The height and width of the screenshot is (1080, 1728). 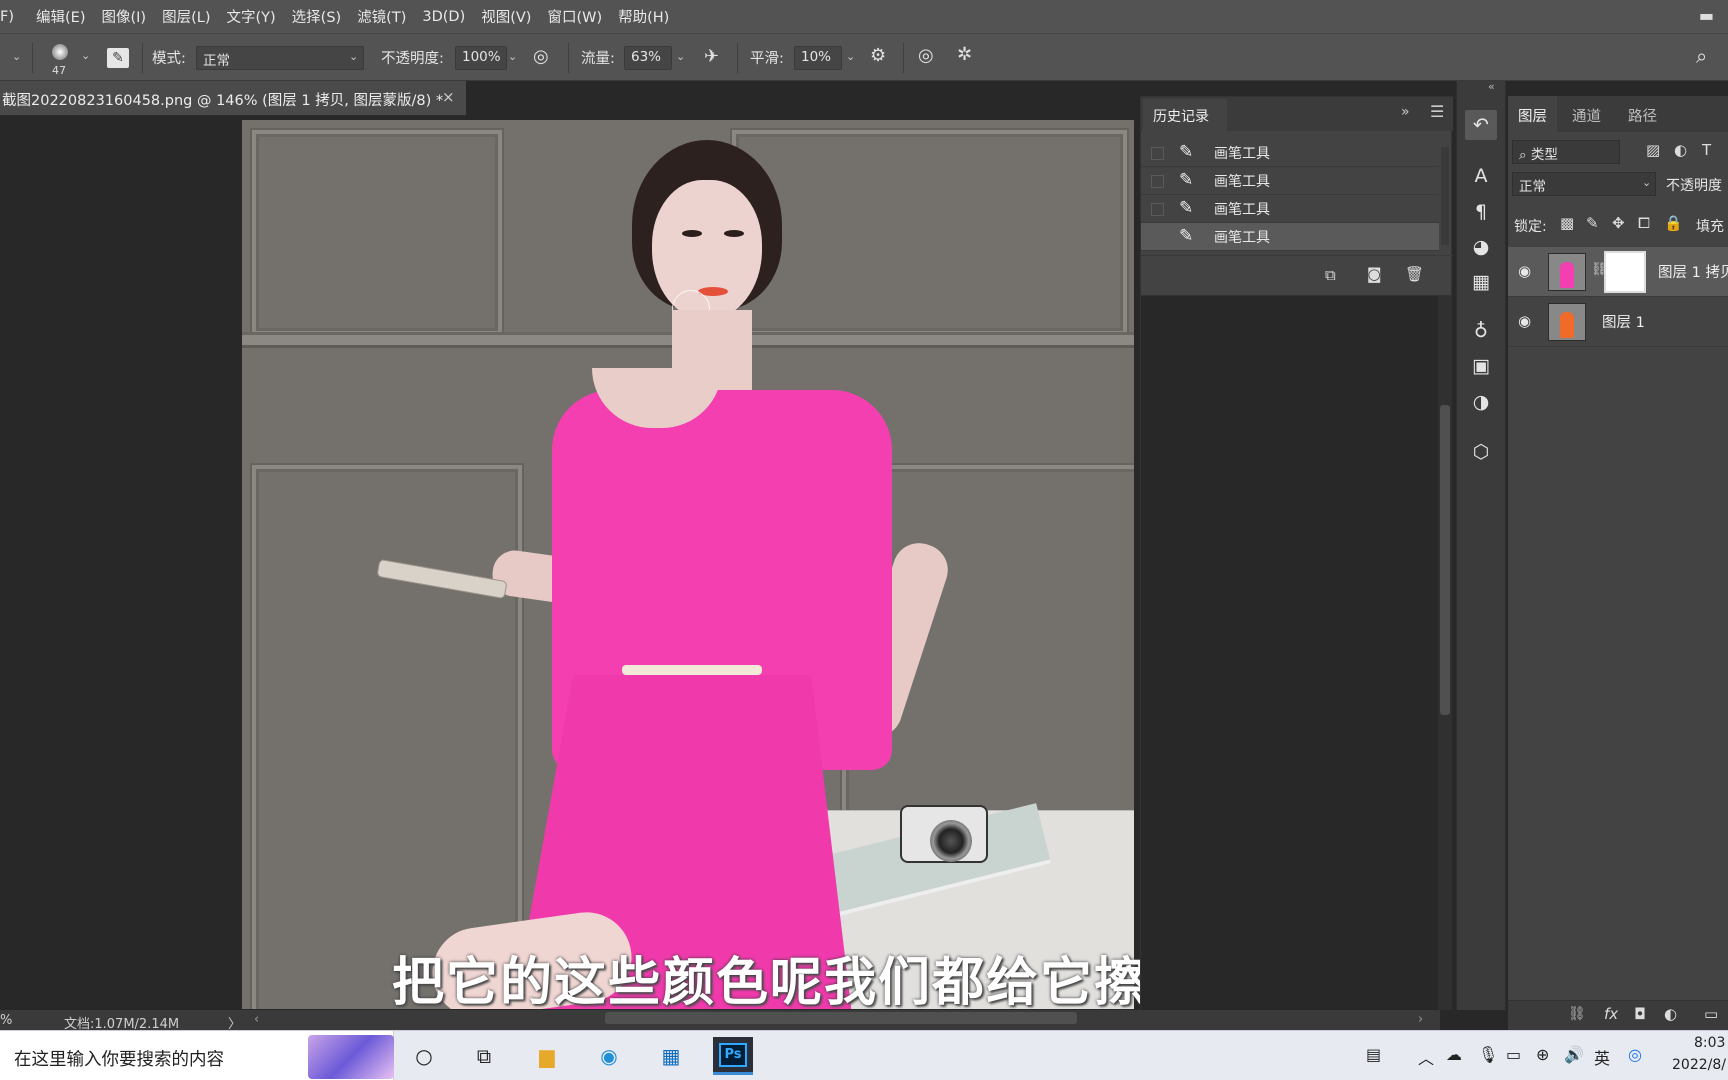 I want to click on microphone-icon: 🎙, so click(x=1488, y=1054).